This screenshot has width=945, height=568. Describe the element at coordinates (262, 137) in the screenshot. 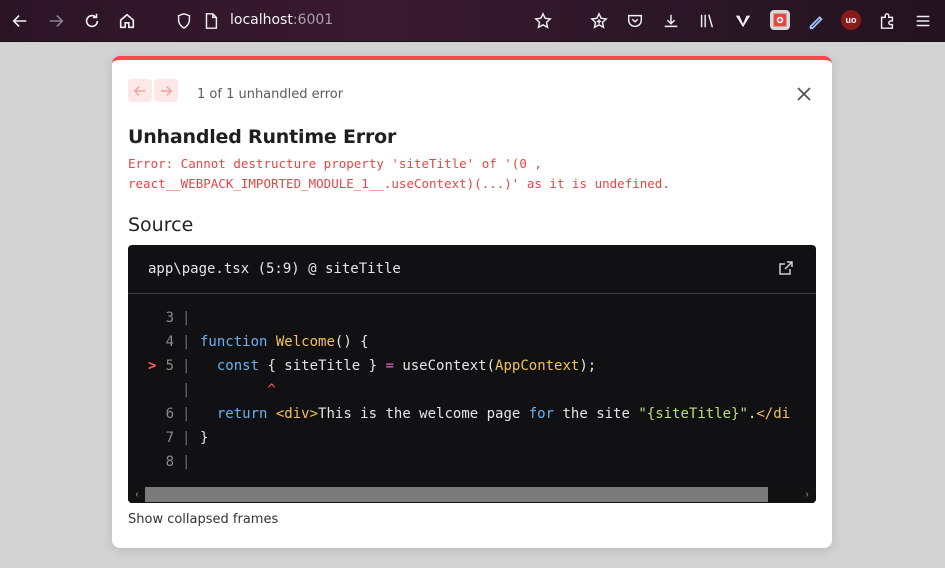

I see `error-title: Unhandled Runtime Error` at that location.